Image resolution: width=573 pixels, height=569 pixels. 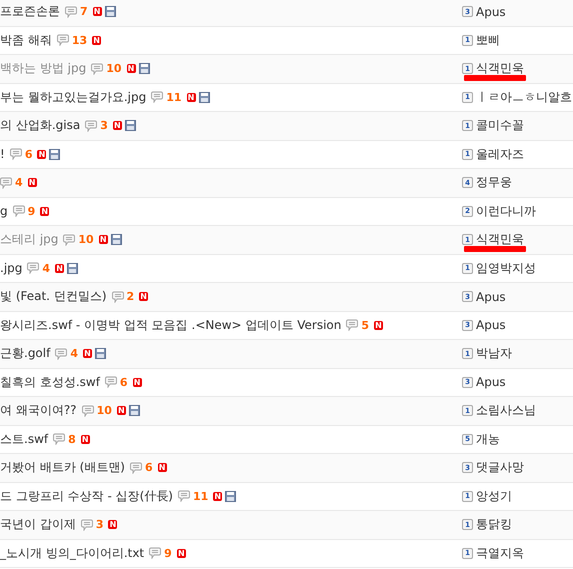 I want to click on author-name: 뽀삐, so click(x=488, y=40).